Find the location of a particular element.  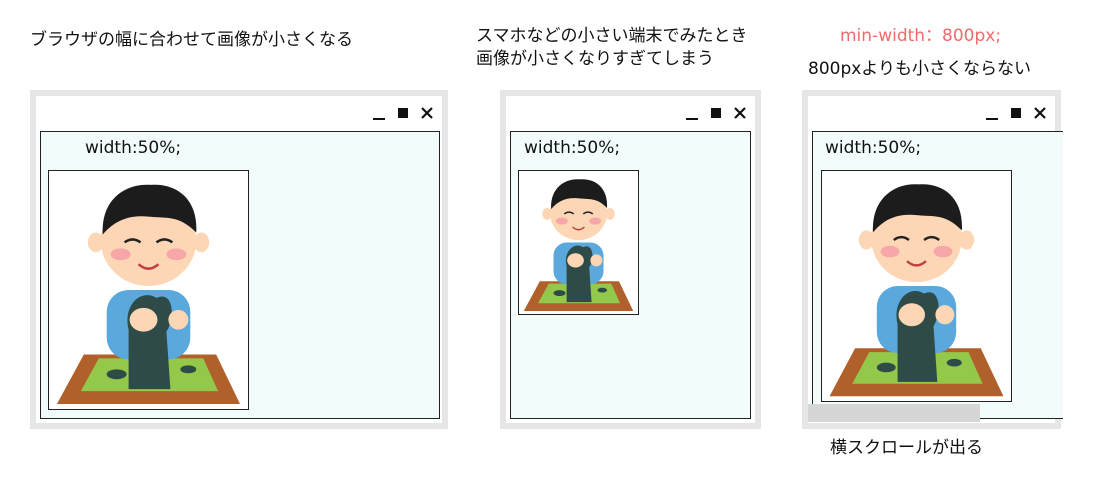

panel3-caption: 800pxよりも小さくならない is located at coordinates (919, 69).